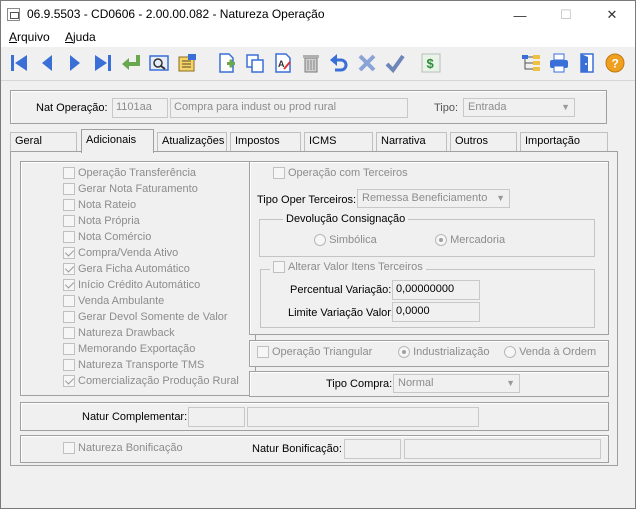 The image size is (636, 509). I want to click on cancel-button, so click(367, 63).